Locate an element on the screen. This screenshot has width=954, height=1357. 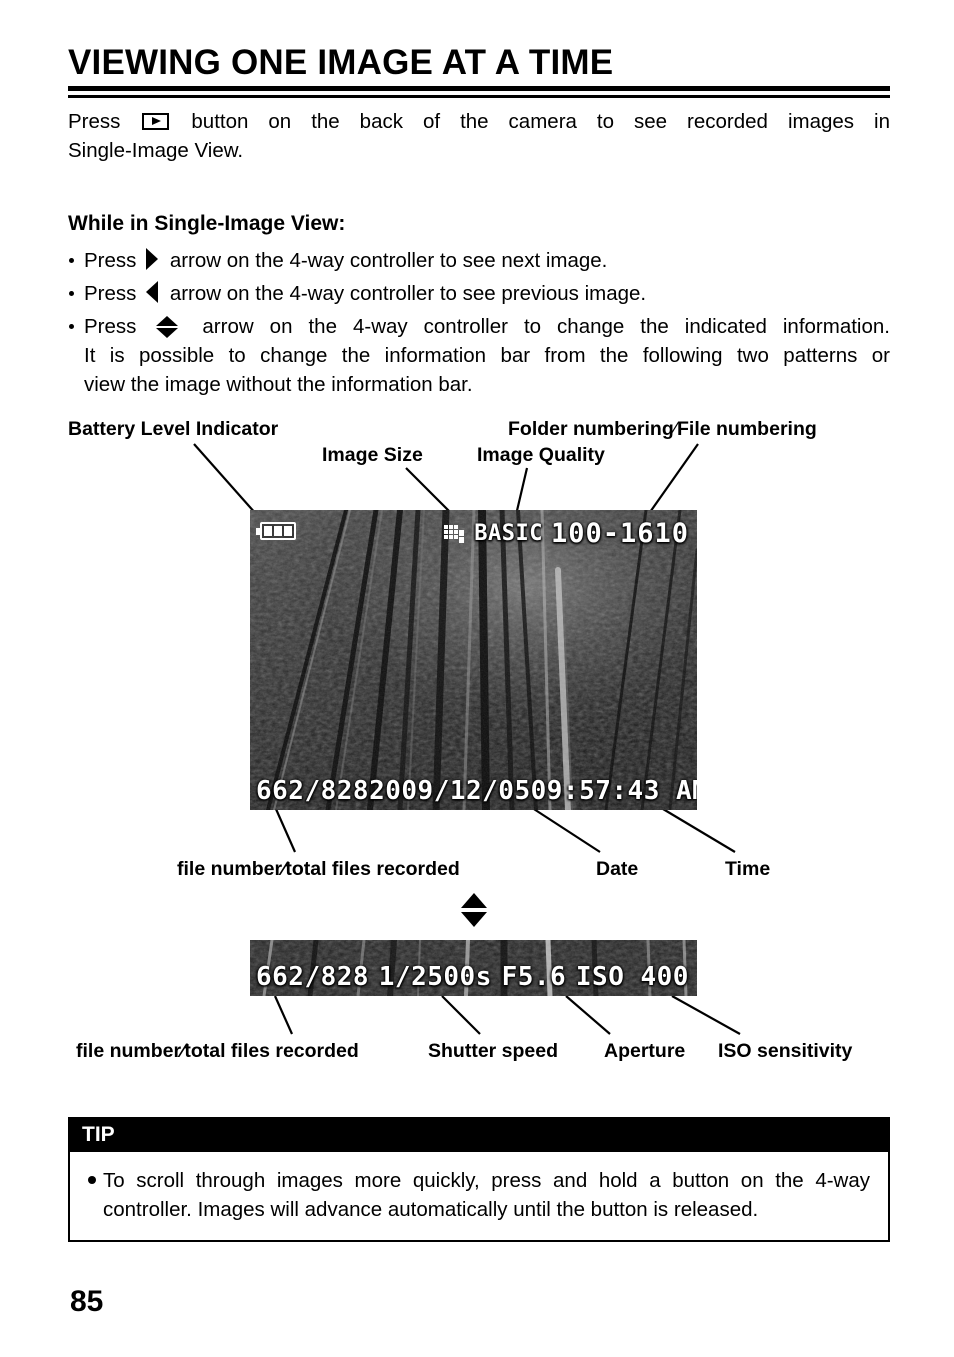
osd-file-counter: 662/828 is located at coordinates (313, 791).